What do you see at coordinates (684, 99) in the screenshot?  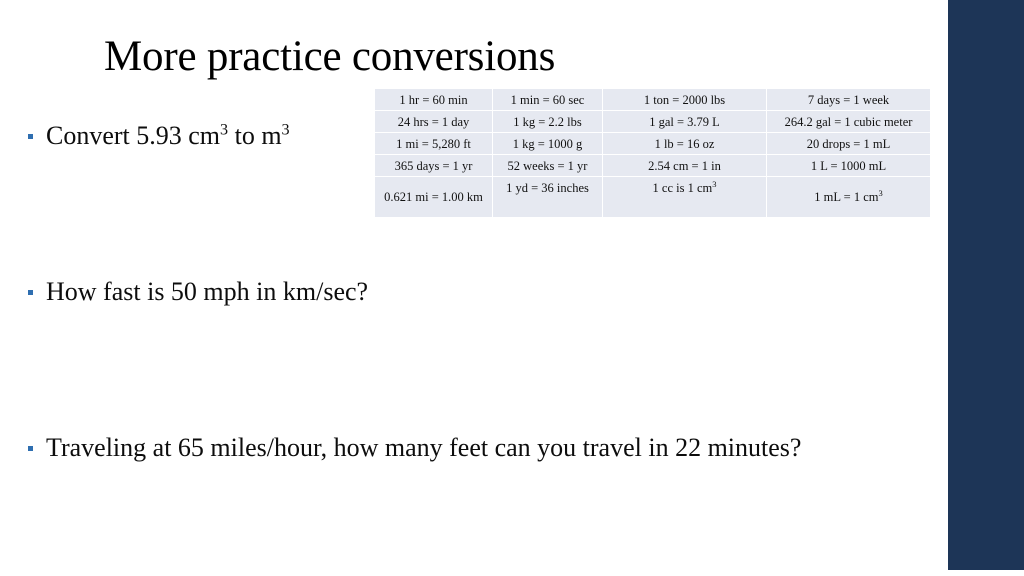 I see `table-cell: 1 ton = 2000 lbs` at bounding box center [684, 99].